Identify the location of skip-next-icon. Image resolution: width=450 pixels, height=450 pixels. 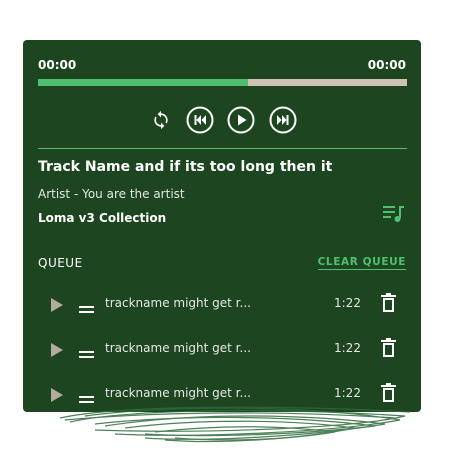
(283, 120).